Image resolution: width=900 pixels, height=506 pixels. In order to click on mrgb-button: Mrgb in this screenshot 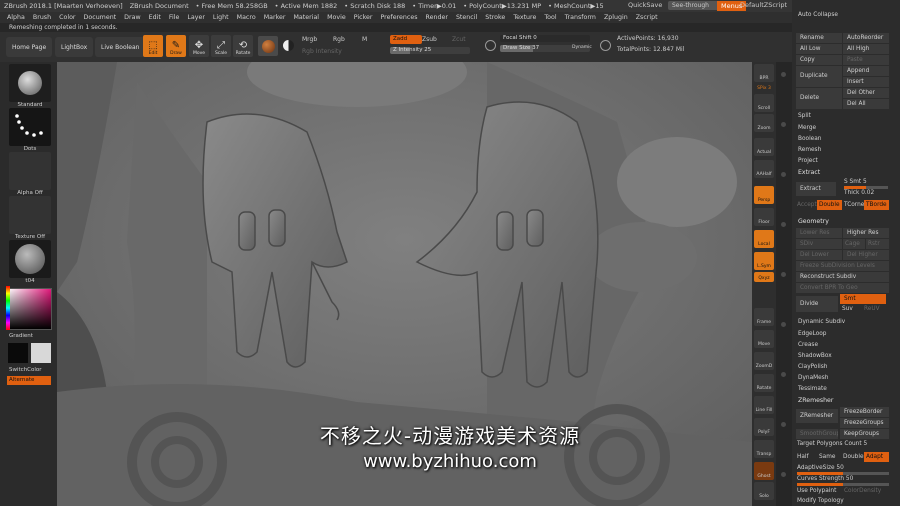, I will do `click(309, 39)`.